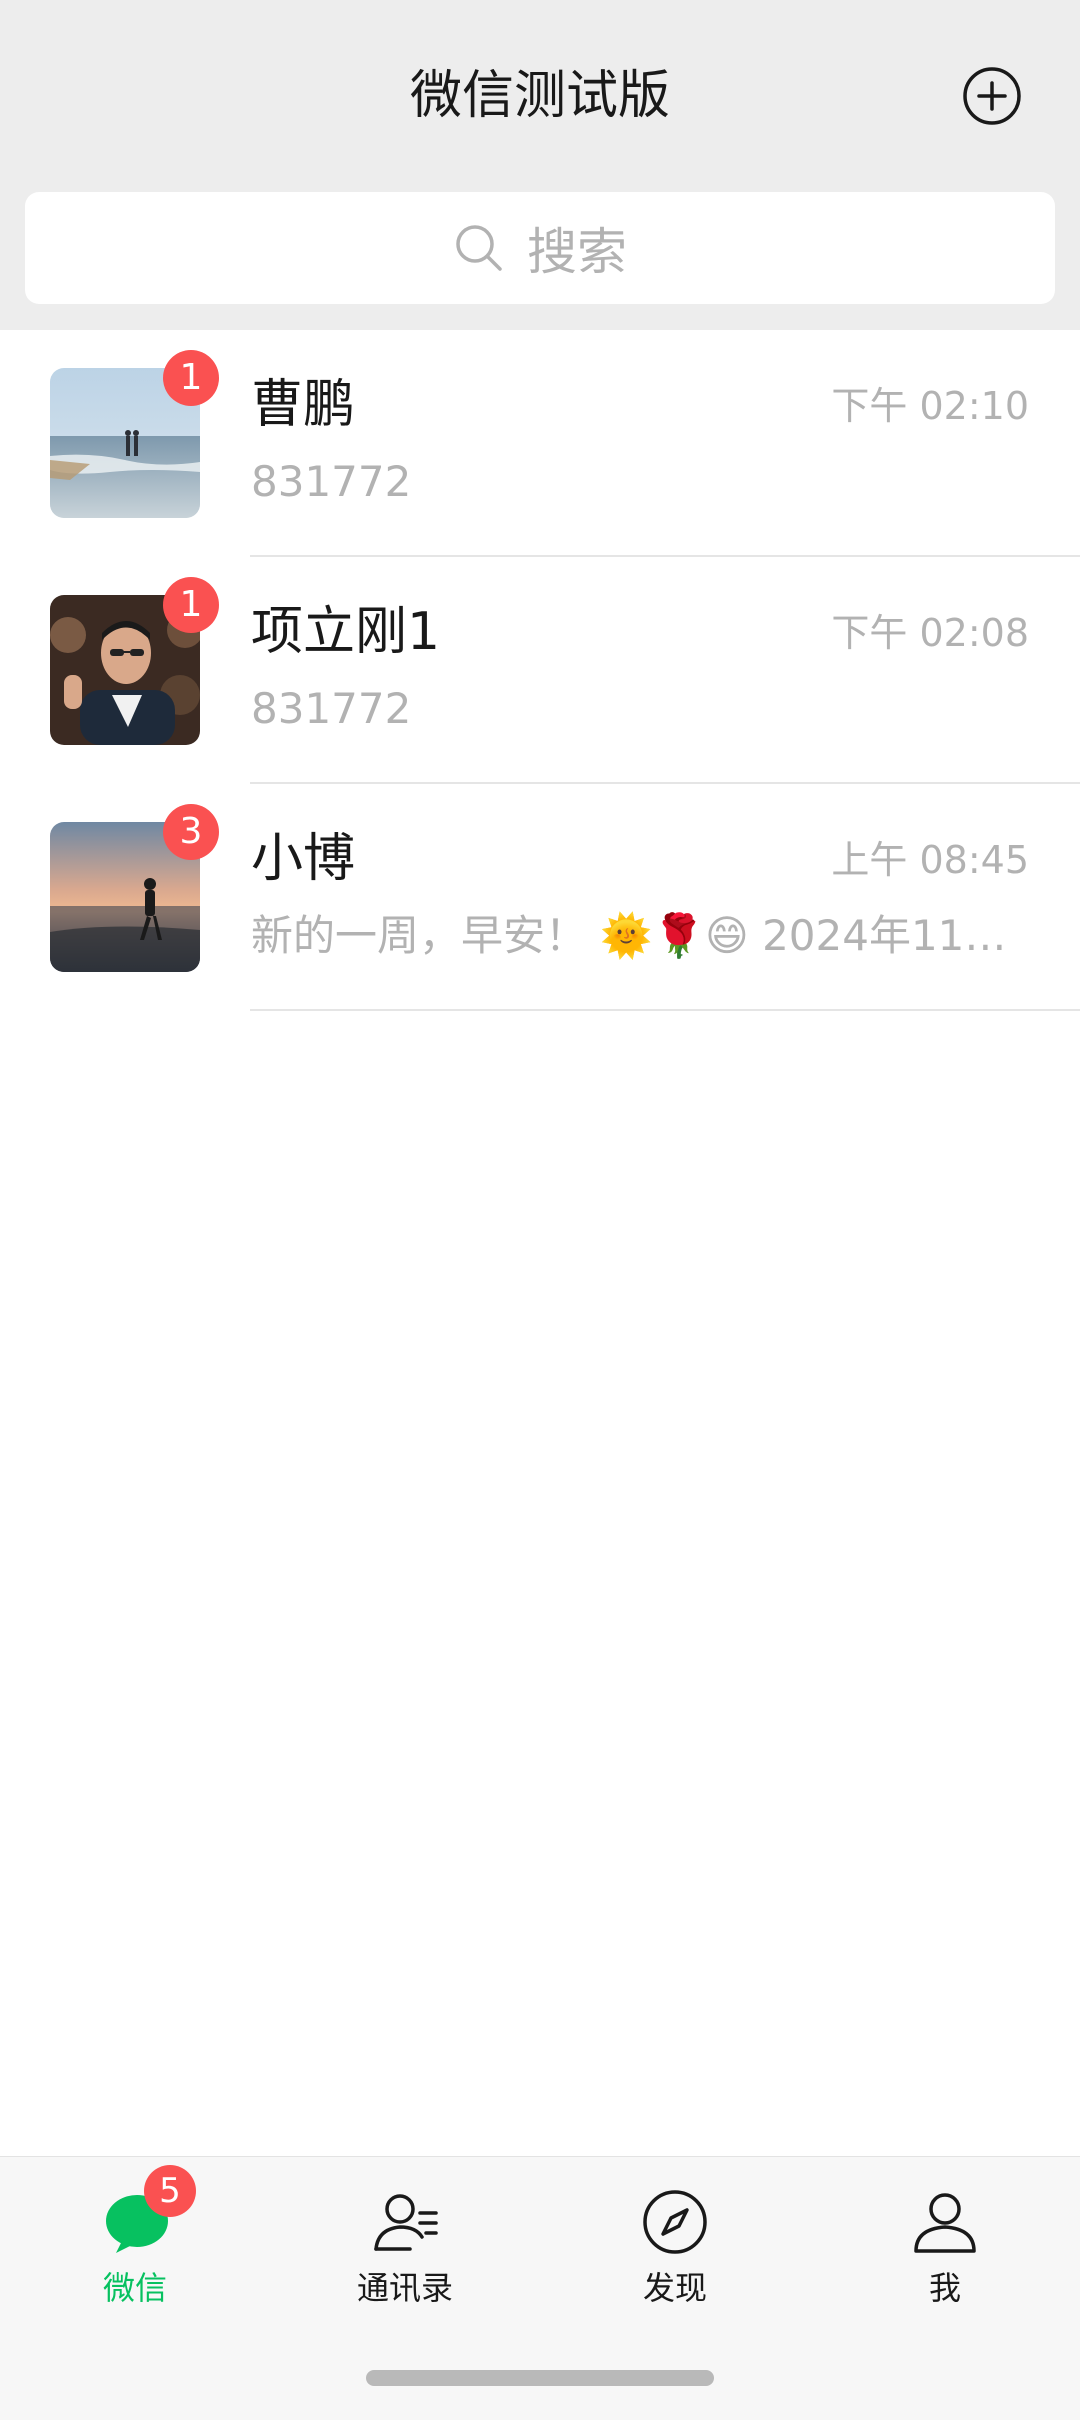 Image resolution: width=1080 pixels, height=2420 pixels. What do you see at coordinates (674, 2288) in the screenshot?
I see `tab-label: 发现` at bounding box center [674, 2288].